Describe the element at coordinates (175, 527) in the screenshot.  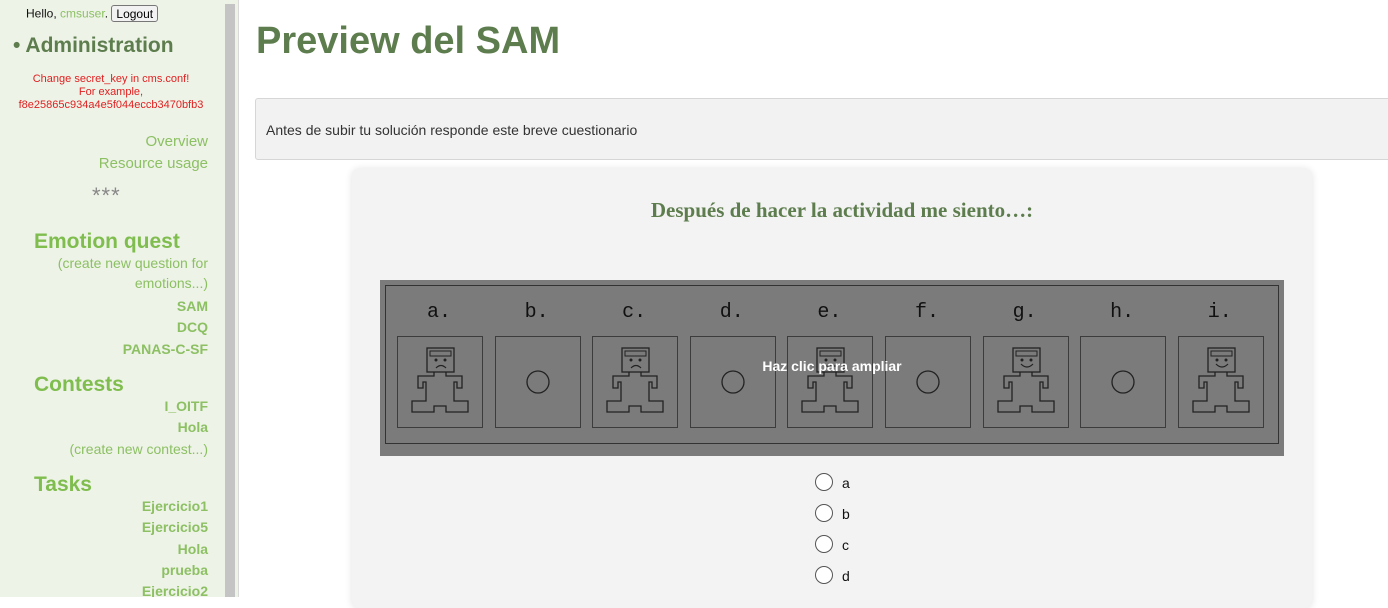
I see `task-item-ejercicio5: Ejercicio5` at that location.